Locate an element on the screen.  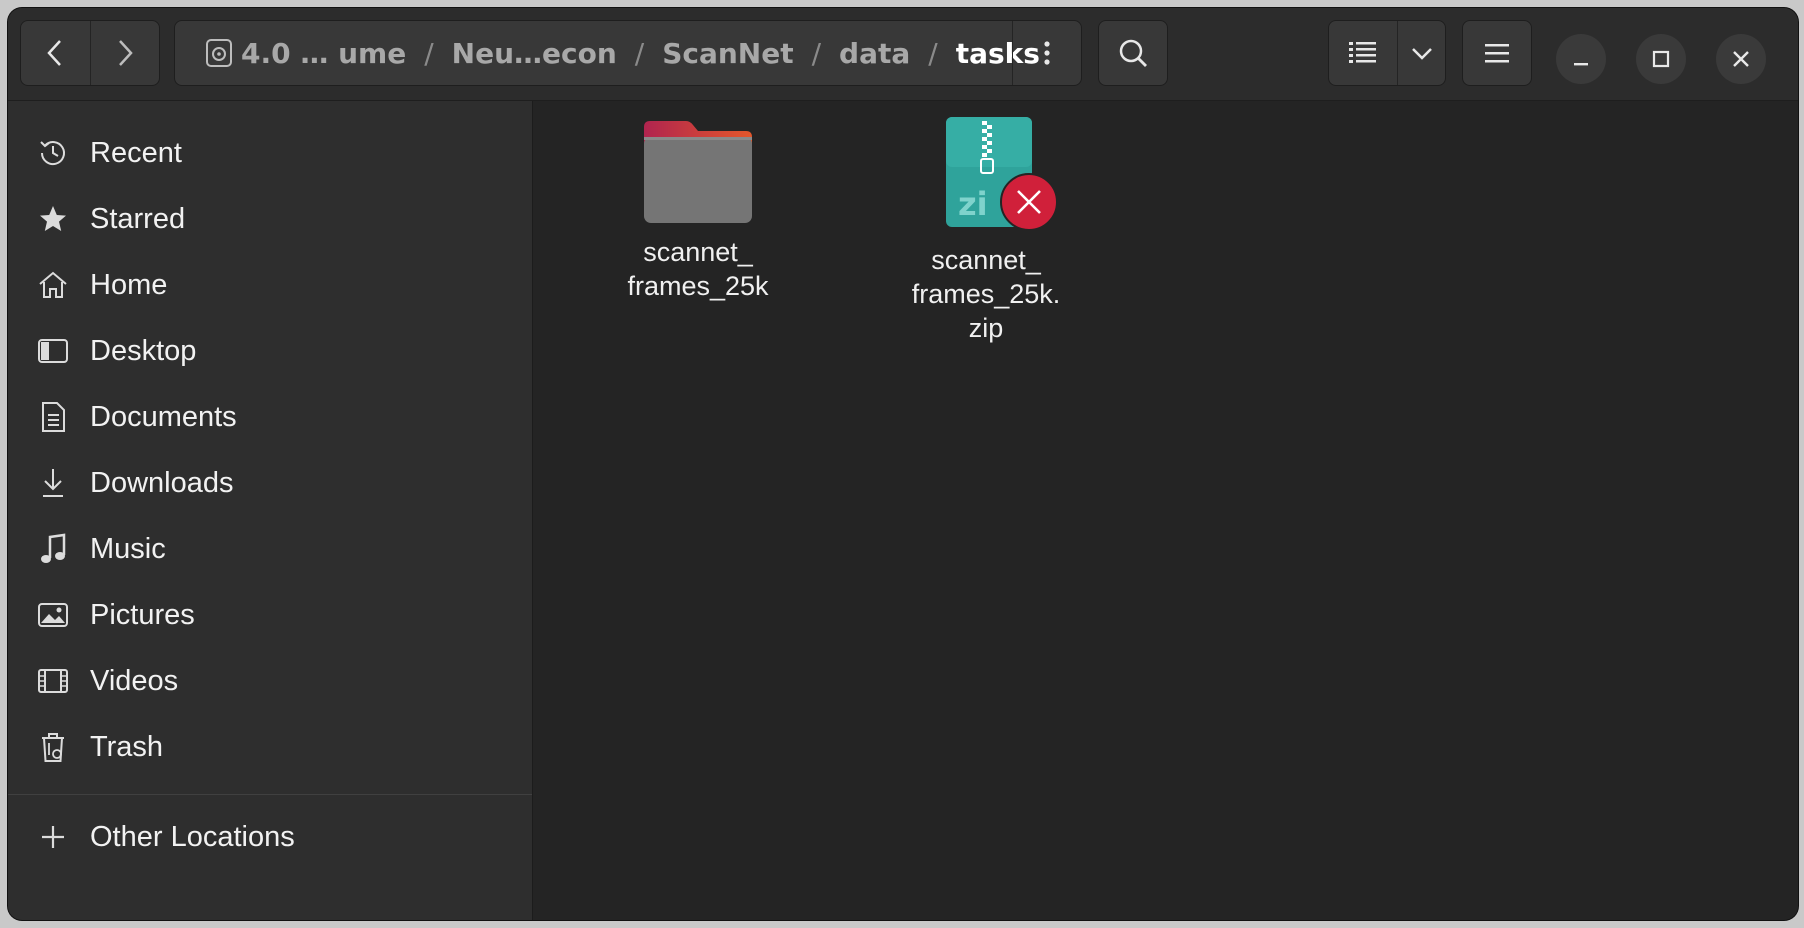
folder-icon is located at coordinates (698, 172).